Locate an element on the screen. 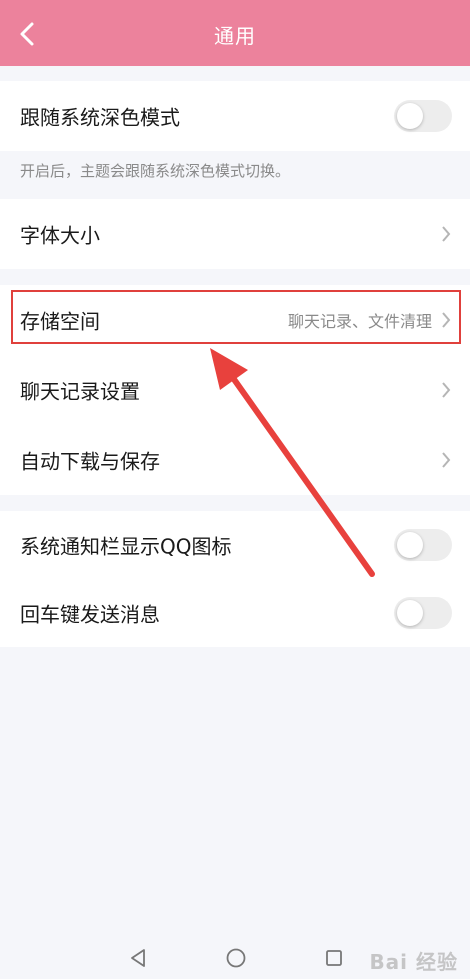  annotation-arrow is located at coordinates (292, 462).